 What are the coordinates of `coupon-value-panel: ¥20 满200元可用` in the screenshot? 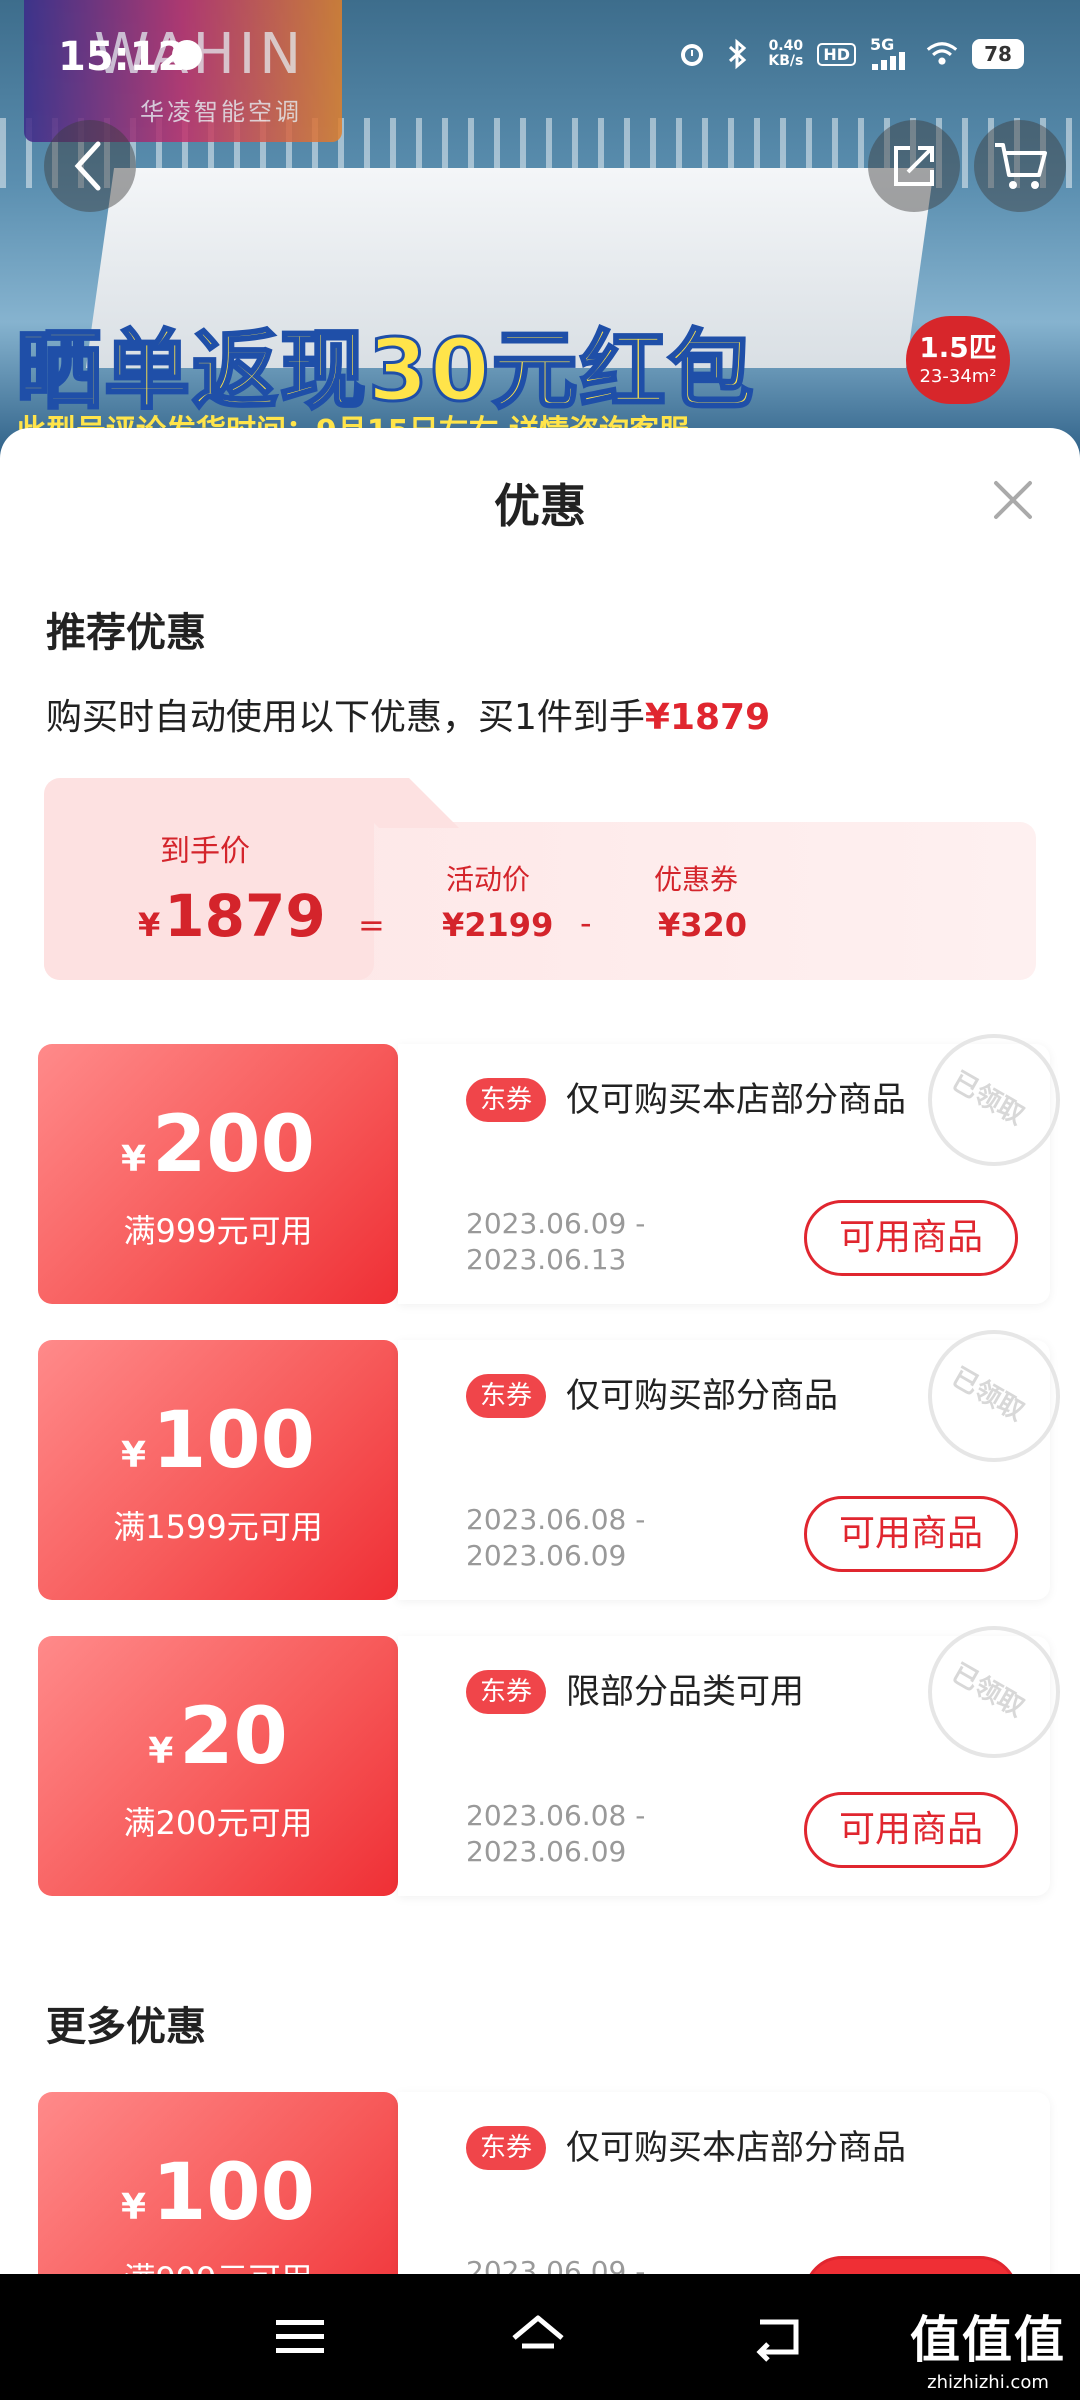 It's located at (218, 1766).